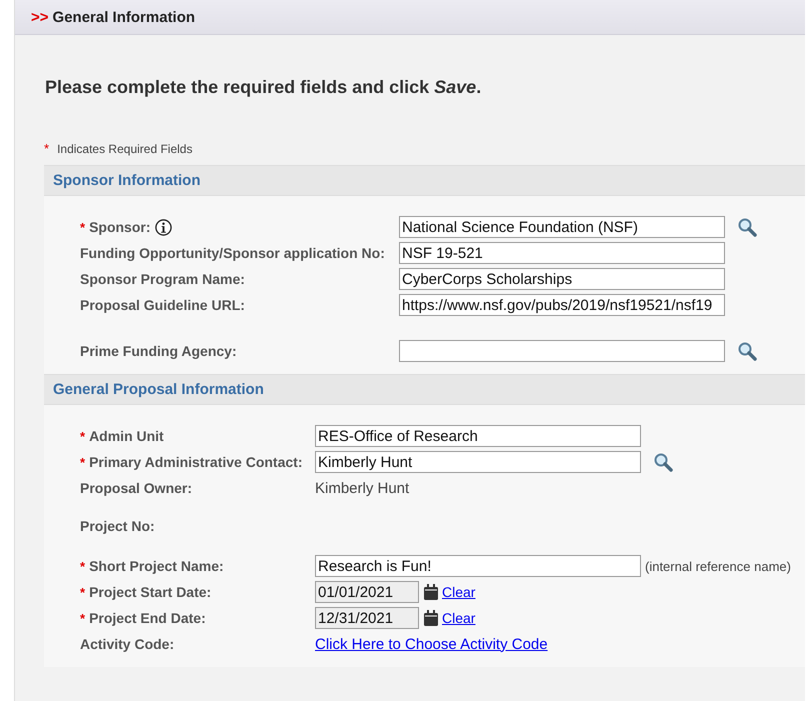 This screenshot has width=810, height=701. Describe the element at coordinates (120, 227) in the screenshot. I see `field-label: Sponsor:` at that location.